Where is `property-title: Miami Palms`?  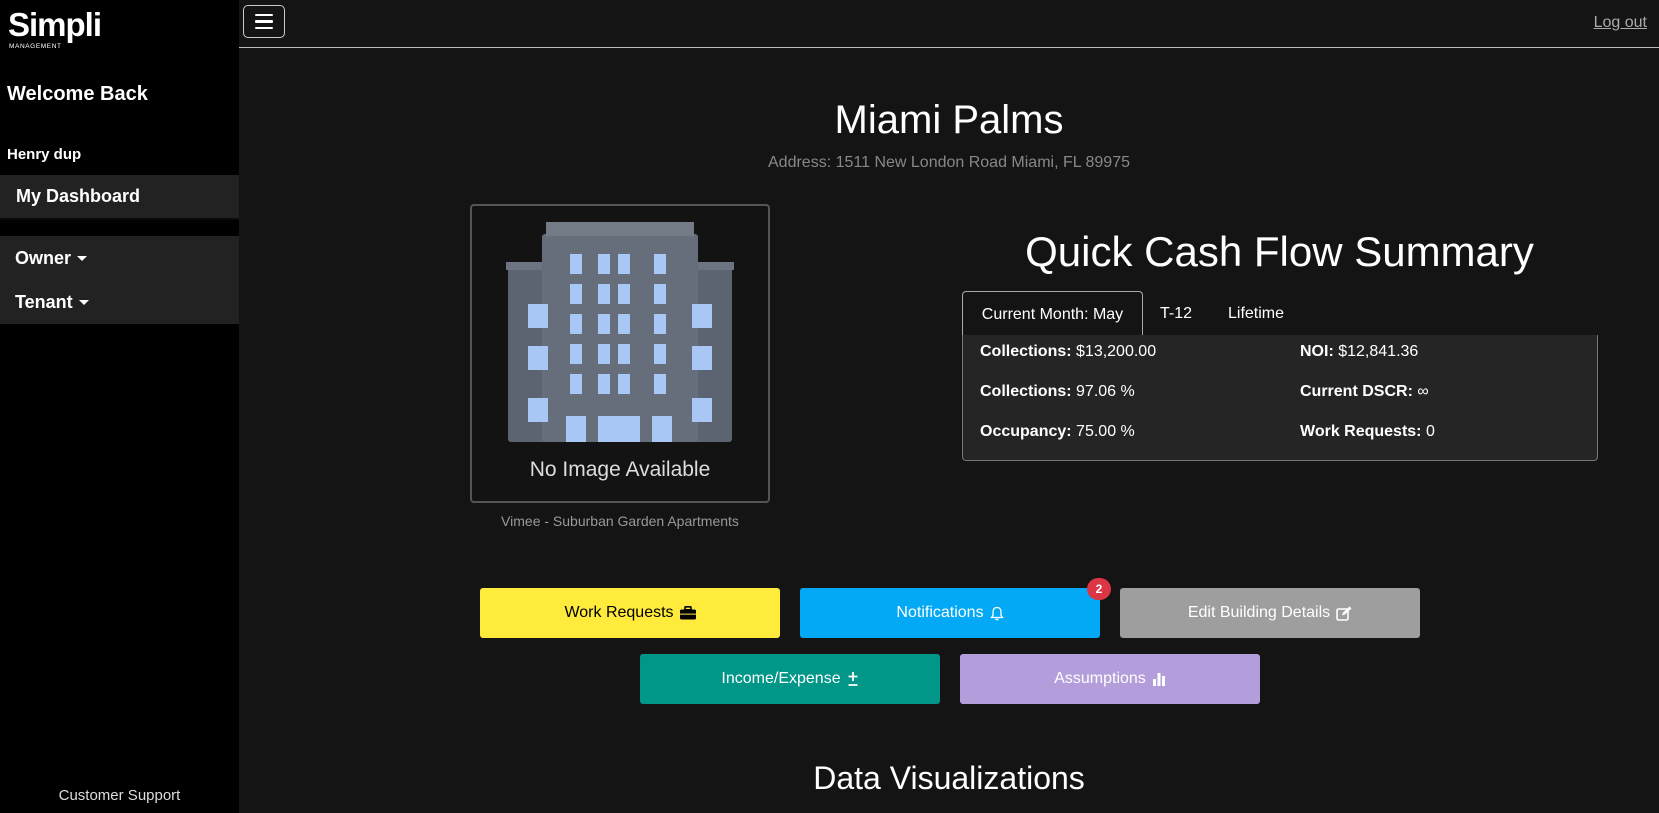 property-title: Miami Palms is located at coordinates (949, 120).